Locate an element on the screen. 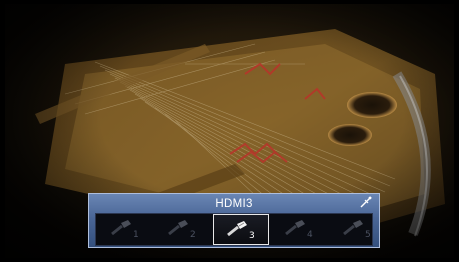 The image size is (459, 262). input-item-4: 4 is located at coordinates (300, 229).